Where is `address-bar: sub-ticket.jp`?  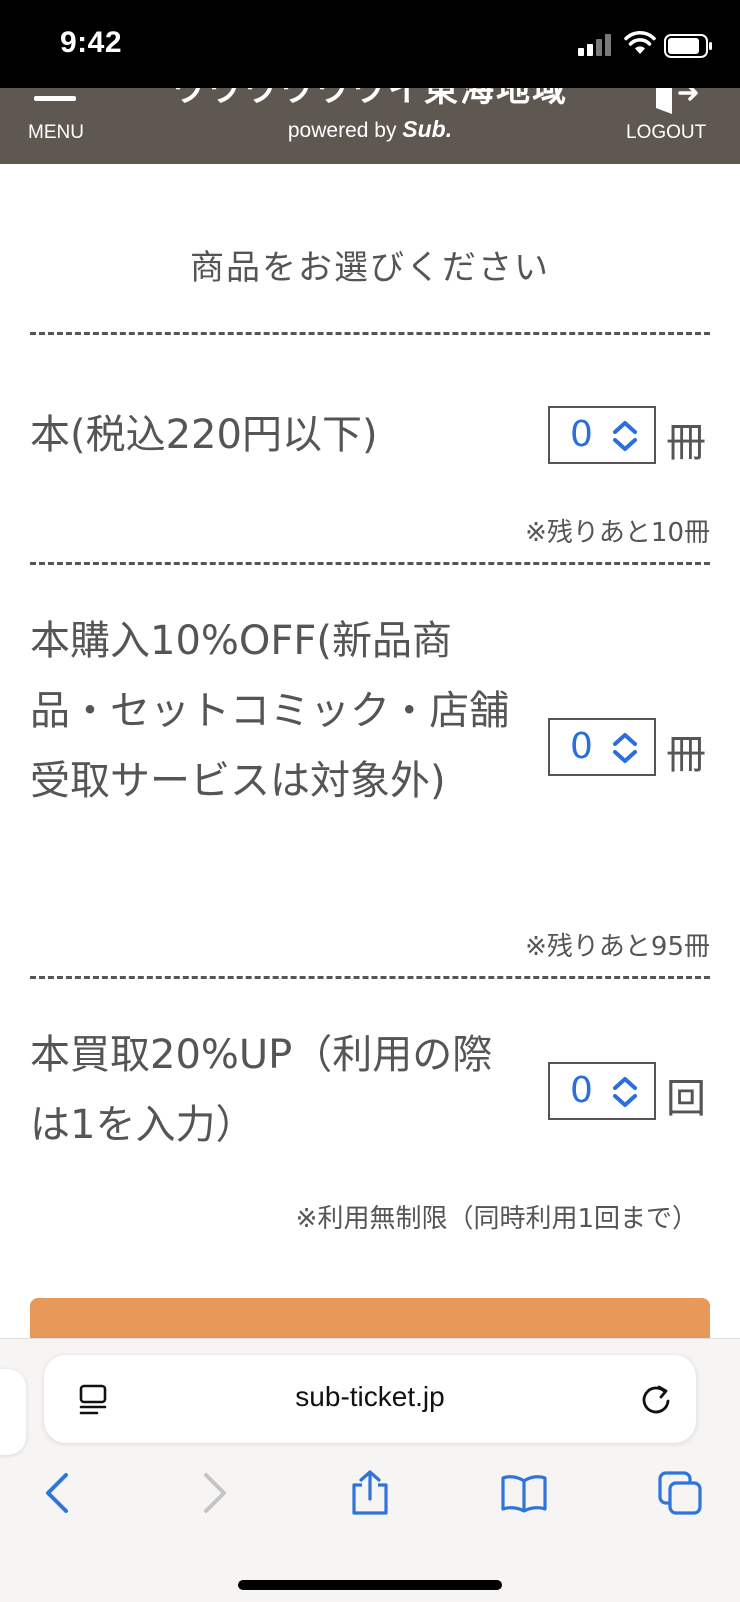 address-bar: sub-ticket.jp is located at coordinates (370, 1399).